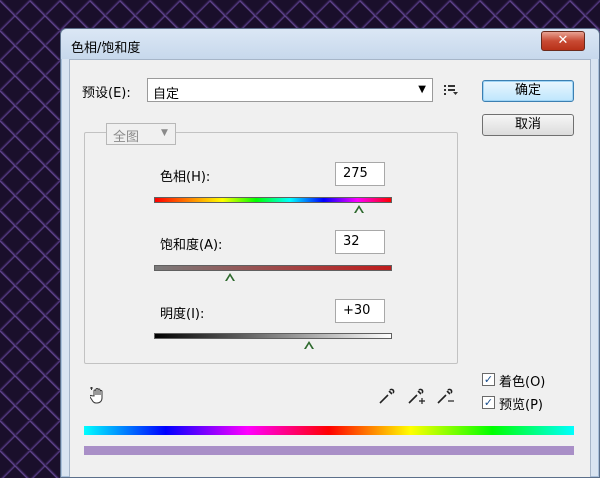  What do you see at coordinates (273, 336) in the screenshot?
I see `lightness-slider-track` at bounding box center [273, 336].